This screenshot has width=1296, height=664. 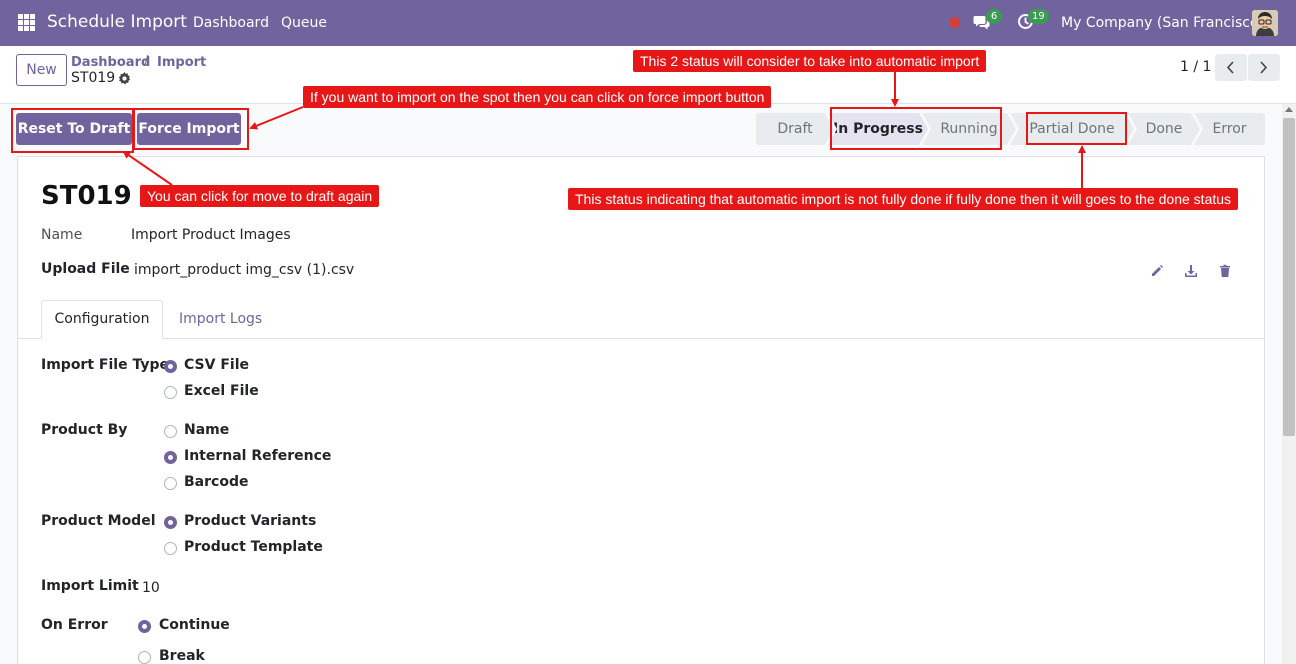 I want to click on arrow-to-force-import, so click(x=276, y=118).